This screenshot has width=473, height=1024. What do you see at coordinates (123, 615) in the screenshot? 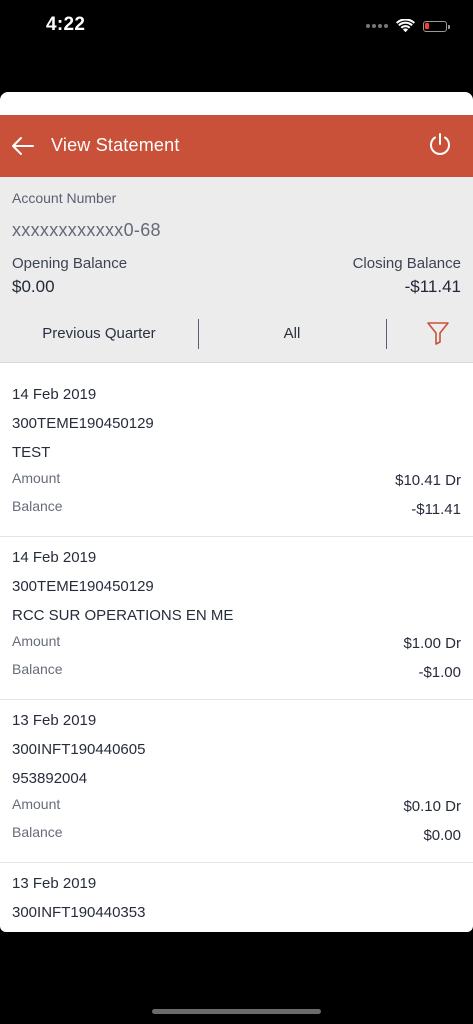
I see `transaction-description: RCC SUR OPERATIONS EN ME` at bounding box center [123, 615].